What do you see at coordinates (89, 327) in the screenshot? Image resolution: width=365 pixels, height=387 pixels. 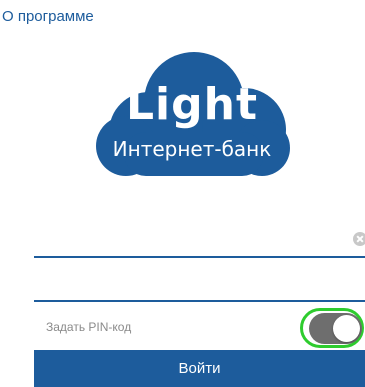 I see `pin-label: Задать PIN-код` at bounding box center [89, 327].